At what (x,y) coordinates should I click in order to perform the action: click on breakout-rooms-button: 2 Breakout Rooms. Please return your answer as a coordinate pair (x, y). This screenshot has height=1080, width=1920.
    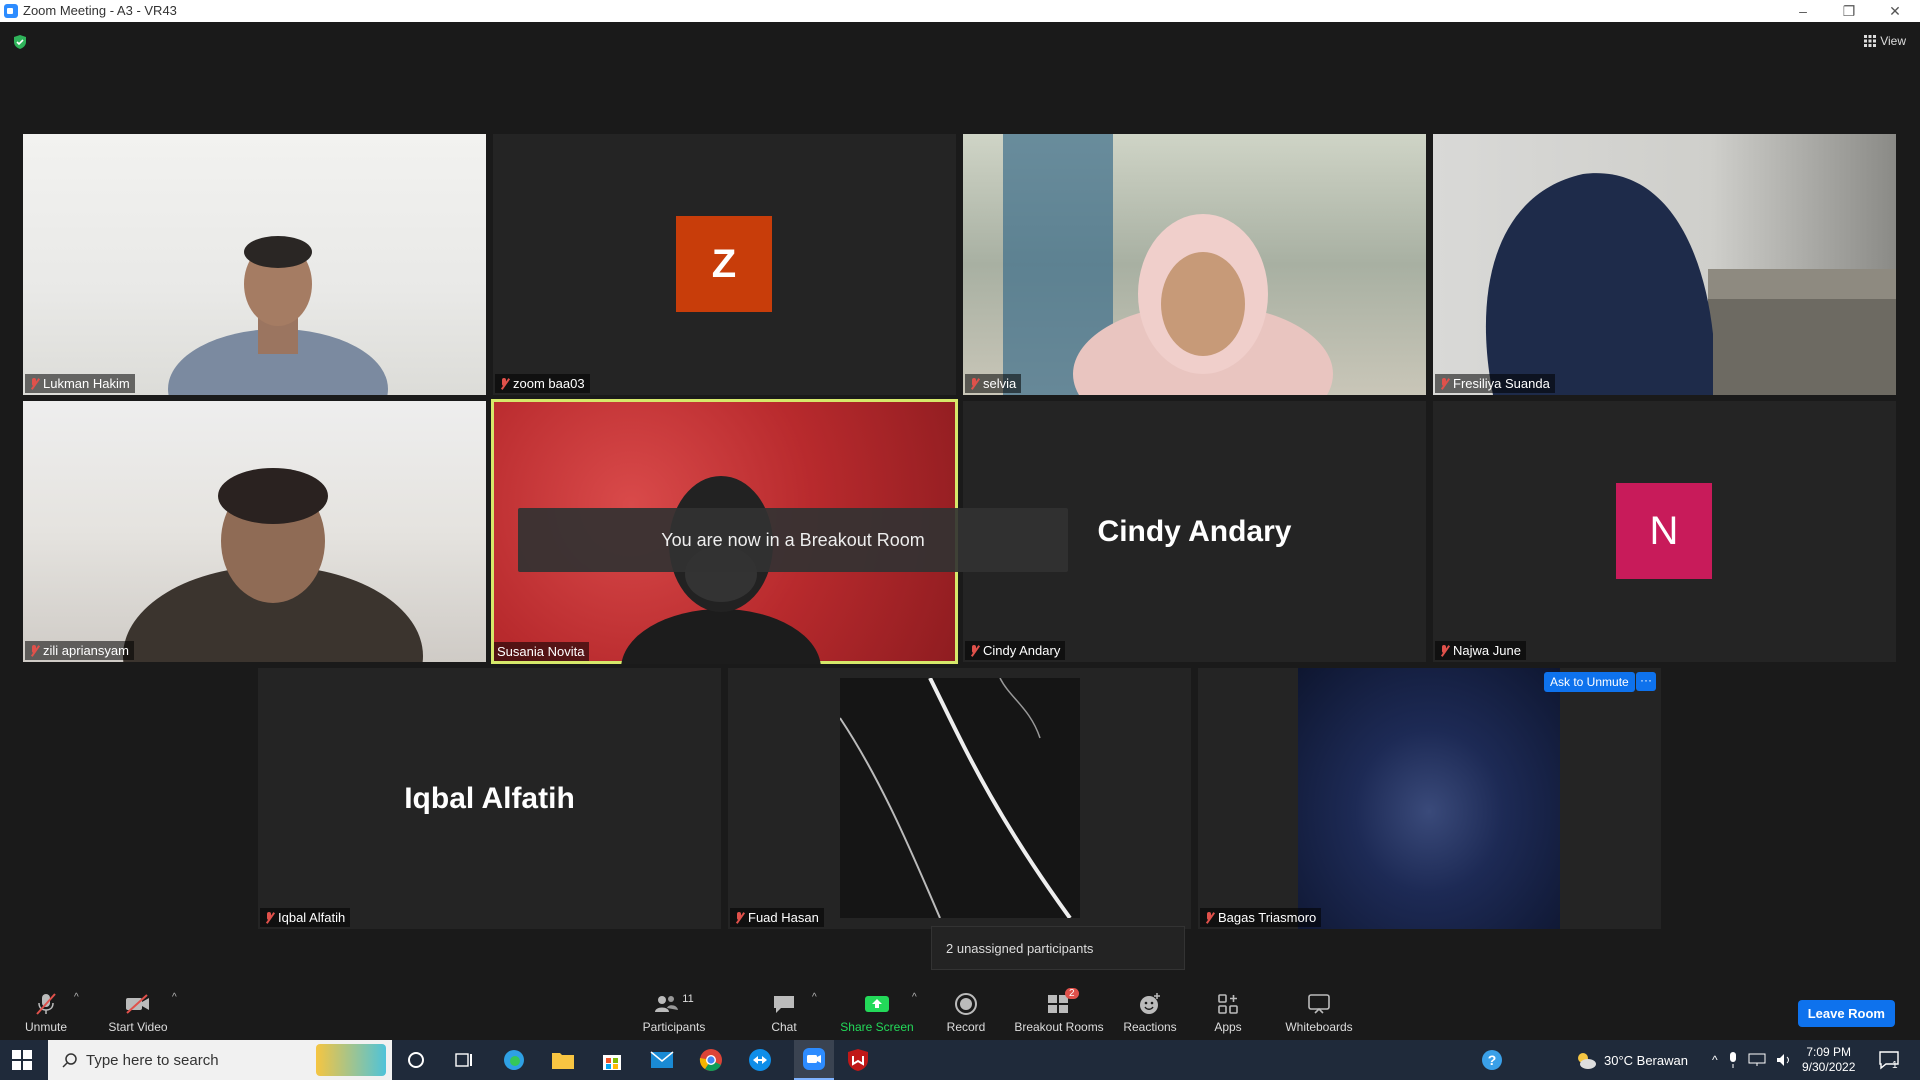
    Looking at the image, I should click on (1059, 1006).